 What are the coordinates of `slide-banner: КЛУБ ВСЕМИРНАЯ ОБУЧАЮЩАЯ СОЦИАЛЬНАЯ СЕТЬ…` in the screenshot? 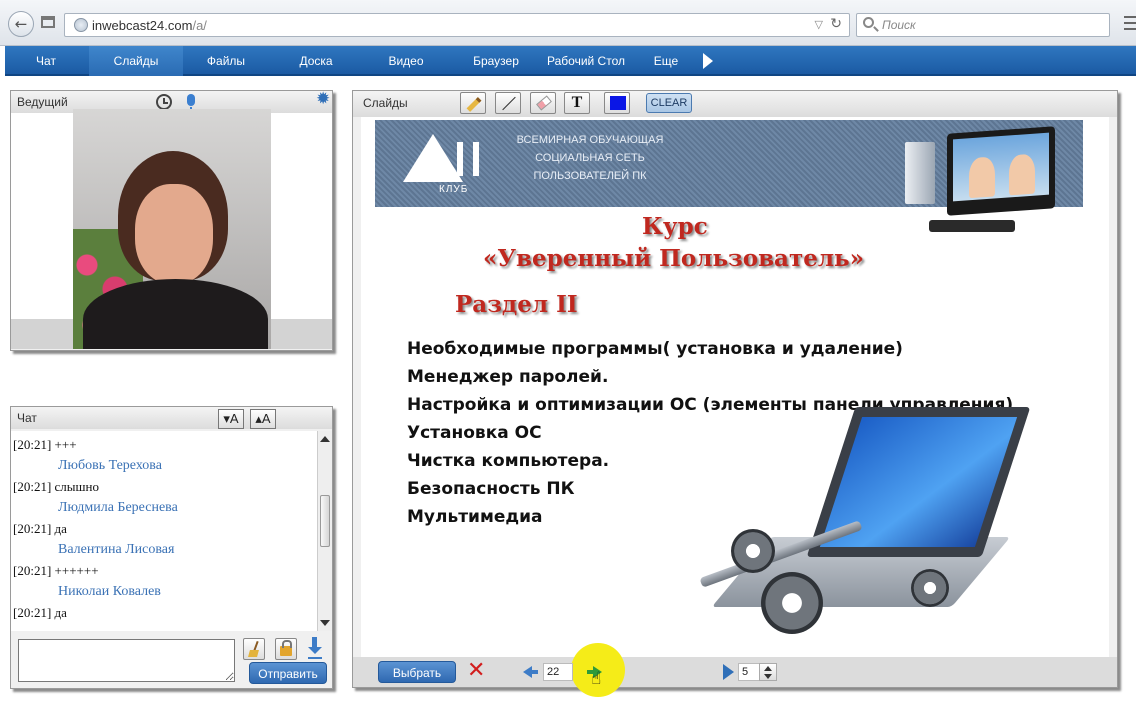 It's located at (729, 176).